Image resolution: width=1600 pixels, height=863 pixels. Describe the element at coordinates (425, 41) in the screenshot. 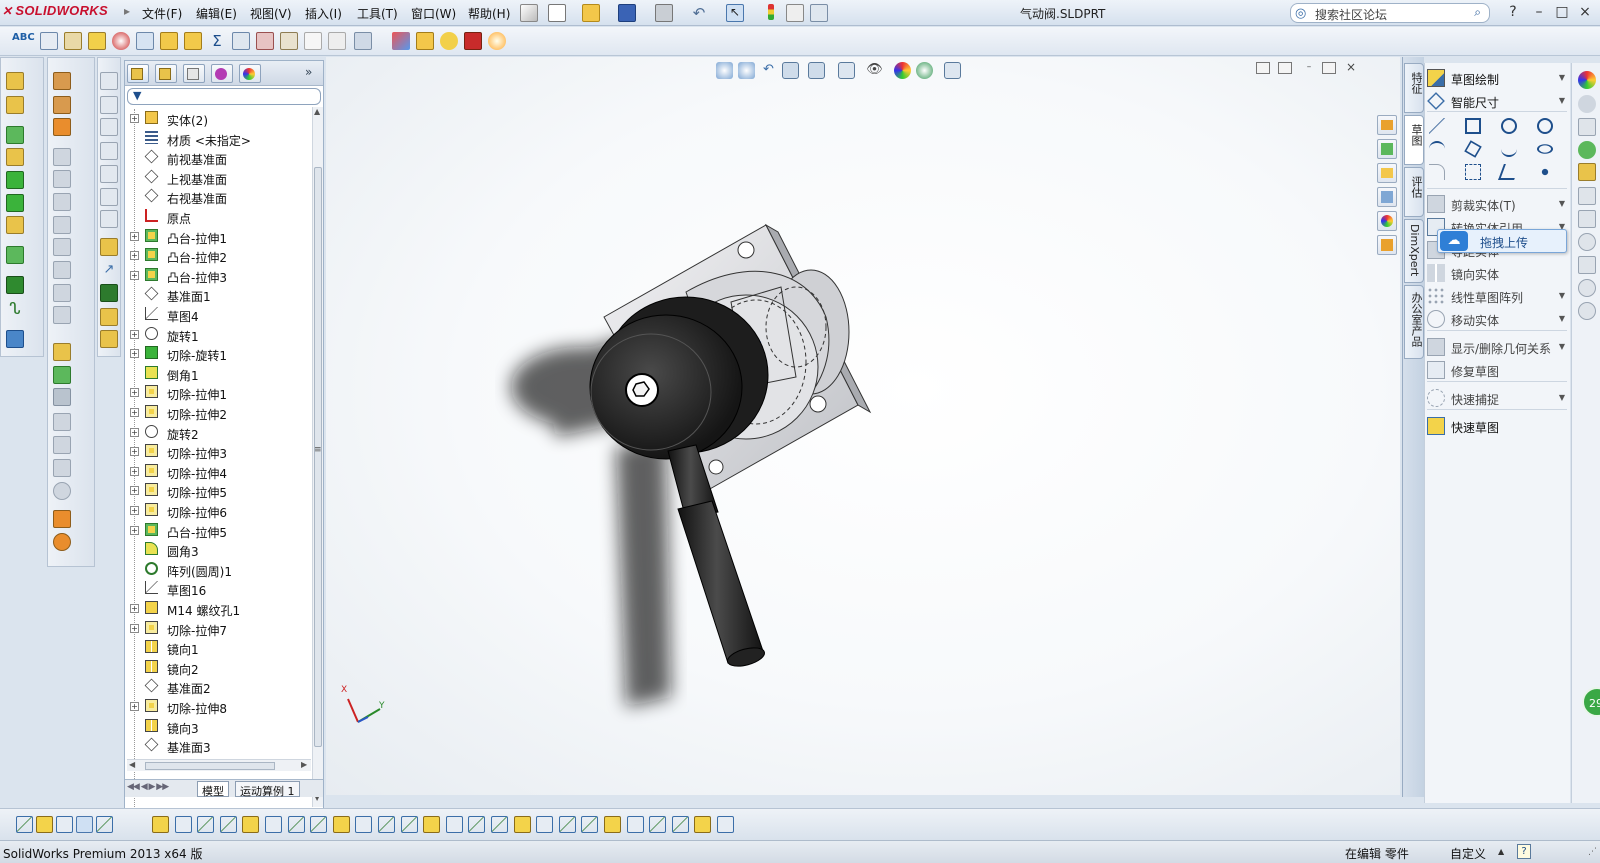

I see `material-library-icon` at that location.